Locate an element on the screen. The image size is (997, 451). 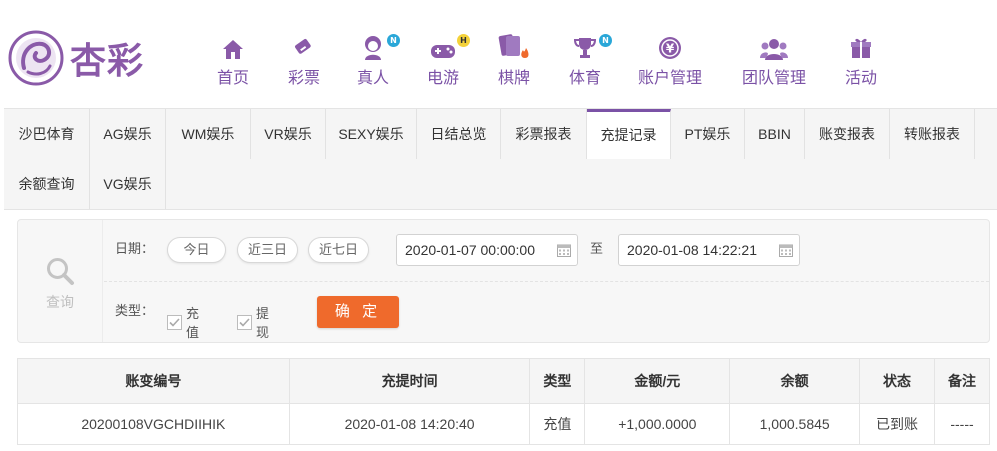
withdraw-label: 提现 is located at coordinates (263, 323).